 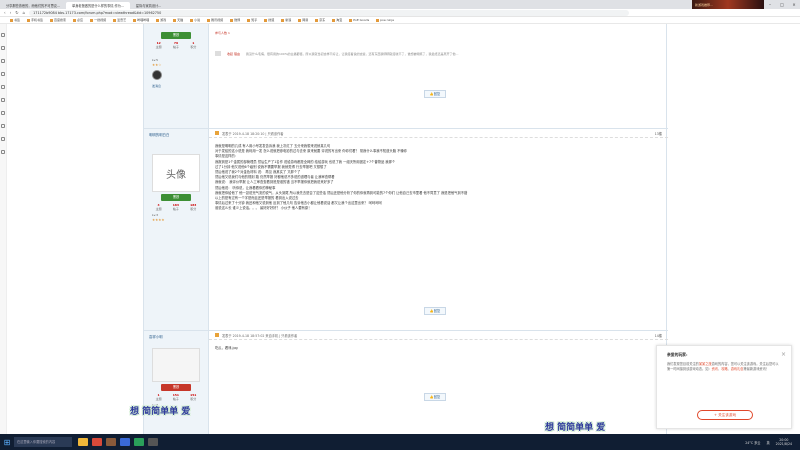 I want to click on minimize-icon: –, so click(x=770, y=4).